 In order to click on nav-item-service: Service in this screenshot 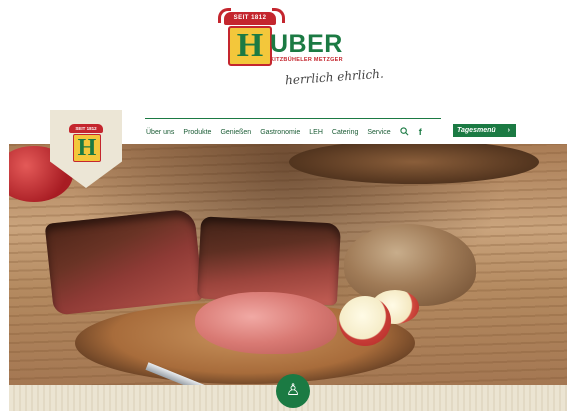, I will do `click(378, 132)`.